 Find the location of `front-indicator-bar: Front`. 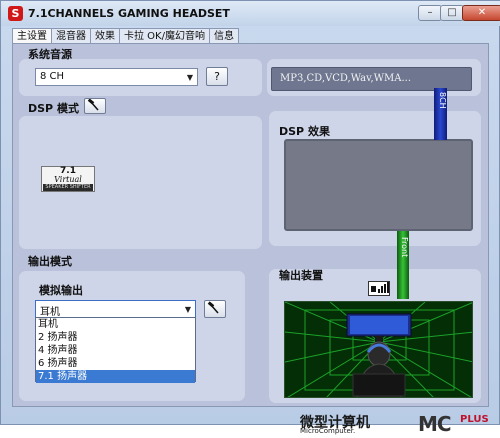

front-indicator-bar: Front is located at coordinates (403, 265).